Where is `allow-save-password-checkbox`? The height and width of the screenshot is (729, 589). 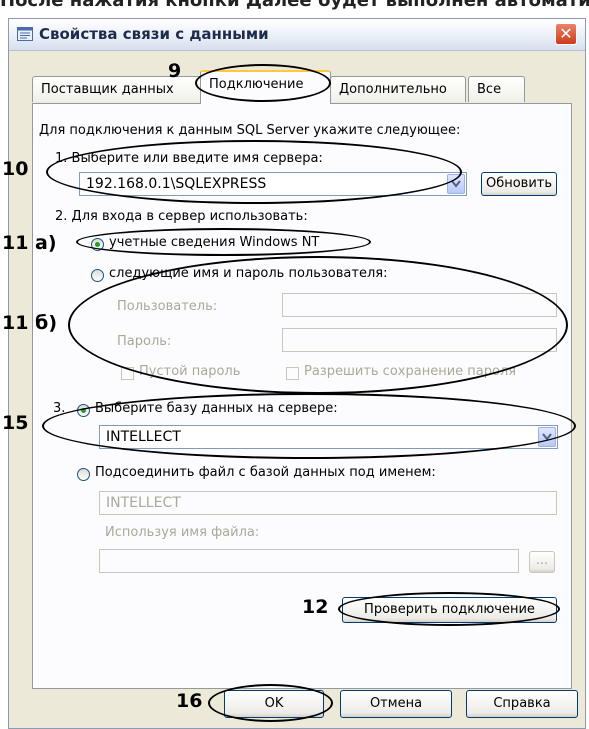 allow-save-password-checkbox is located at coordinates (292, 373).